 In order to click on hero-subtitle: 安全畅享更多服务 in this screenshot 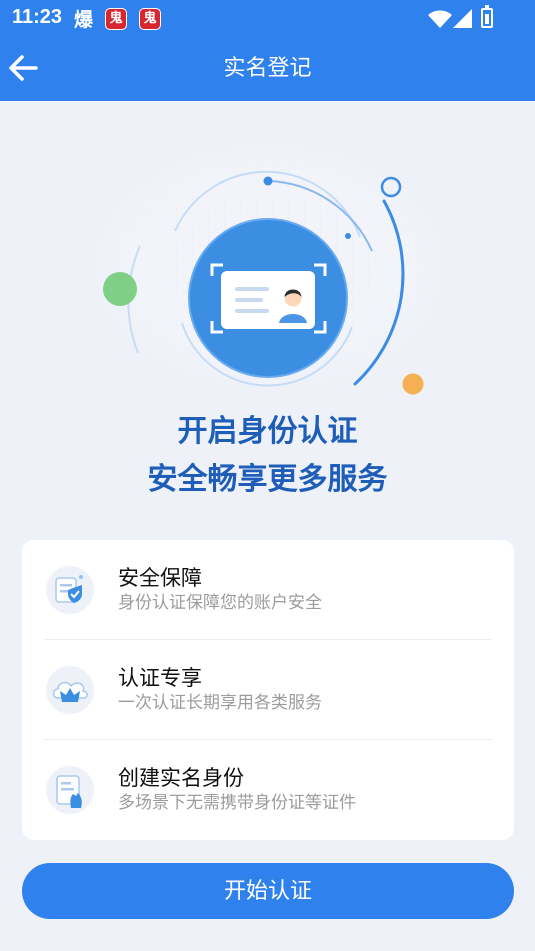, I will do `click(267, 479)`.